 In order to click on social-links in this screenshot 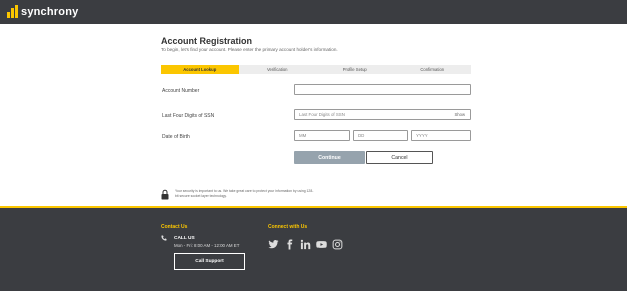, I will do `click(305, 243)`.